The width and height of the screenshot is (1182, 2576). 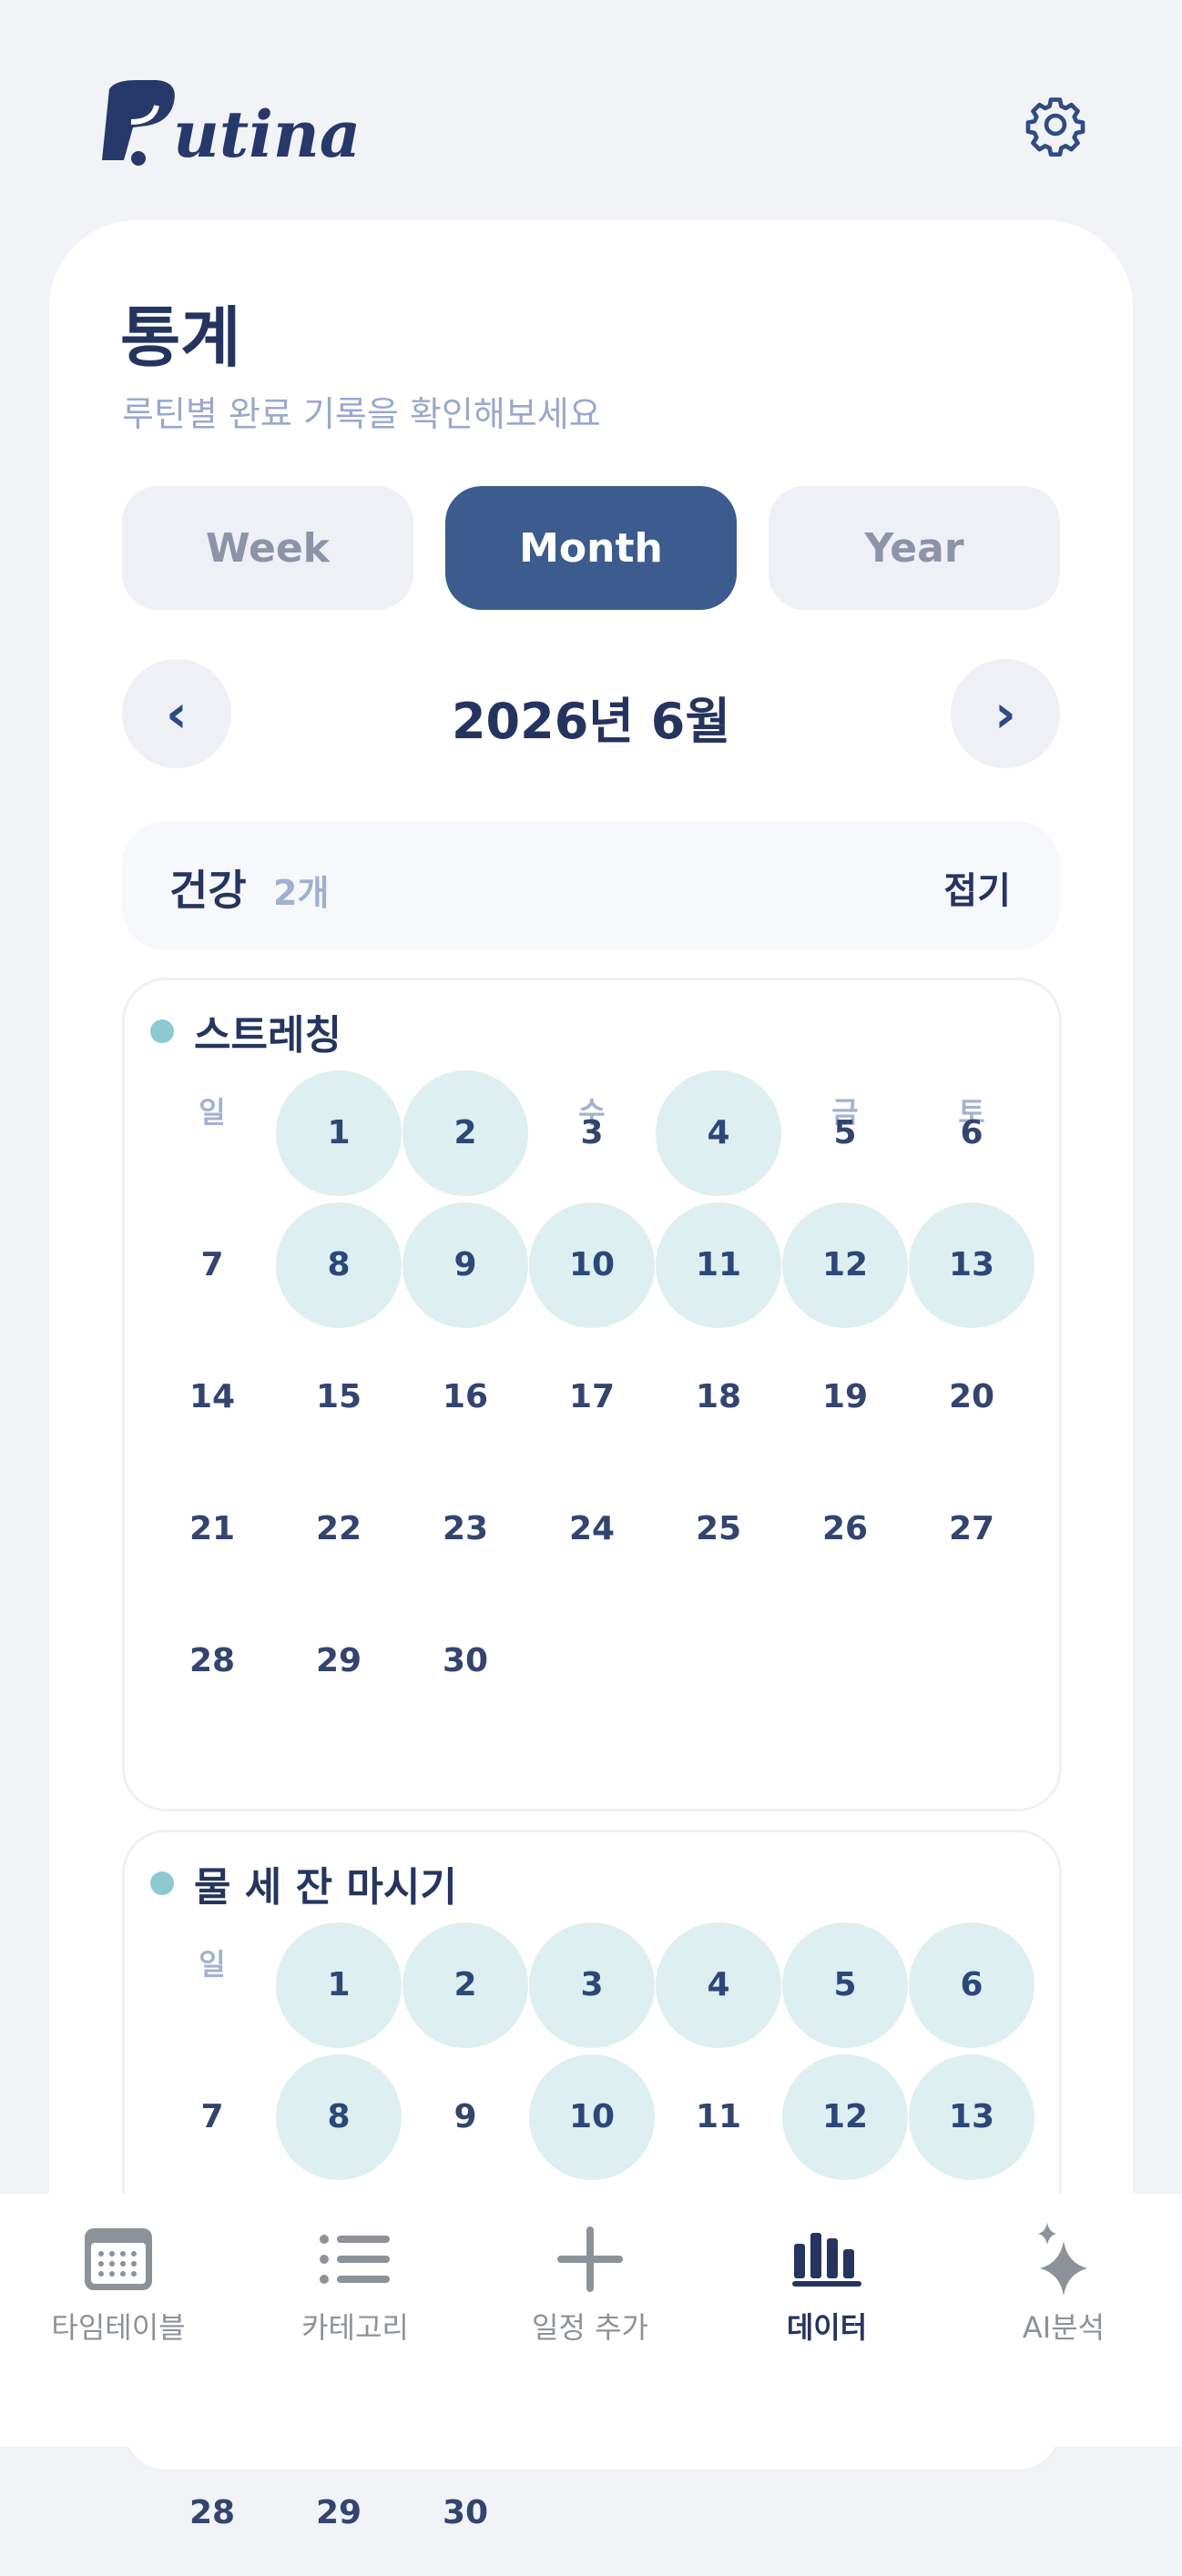 What do you see at coordinates (1005, 713) in the screenshot?
I see `next-month-button: ›` at bounding box center [1005, 713].